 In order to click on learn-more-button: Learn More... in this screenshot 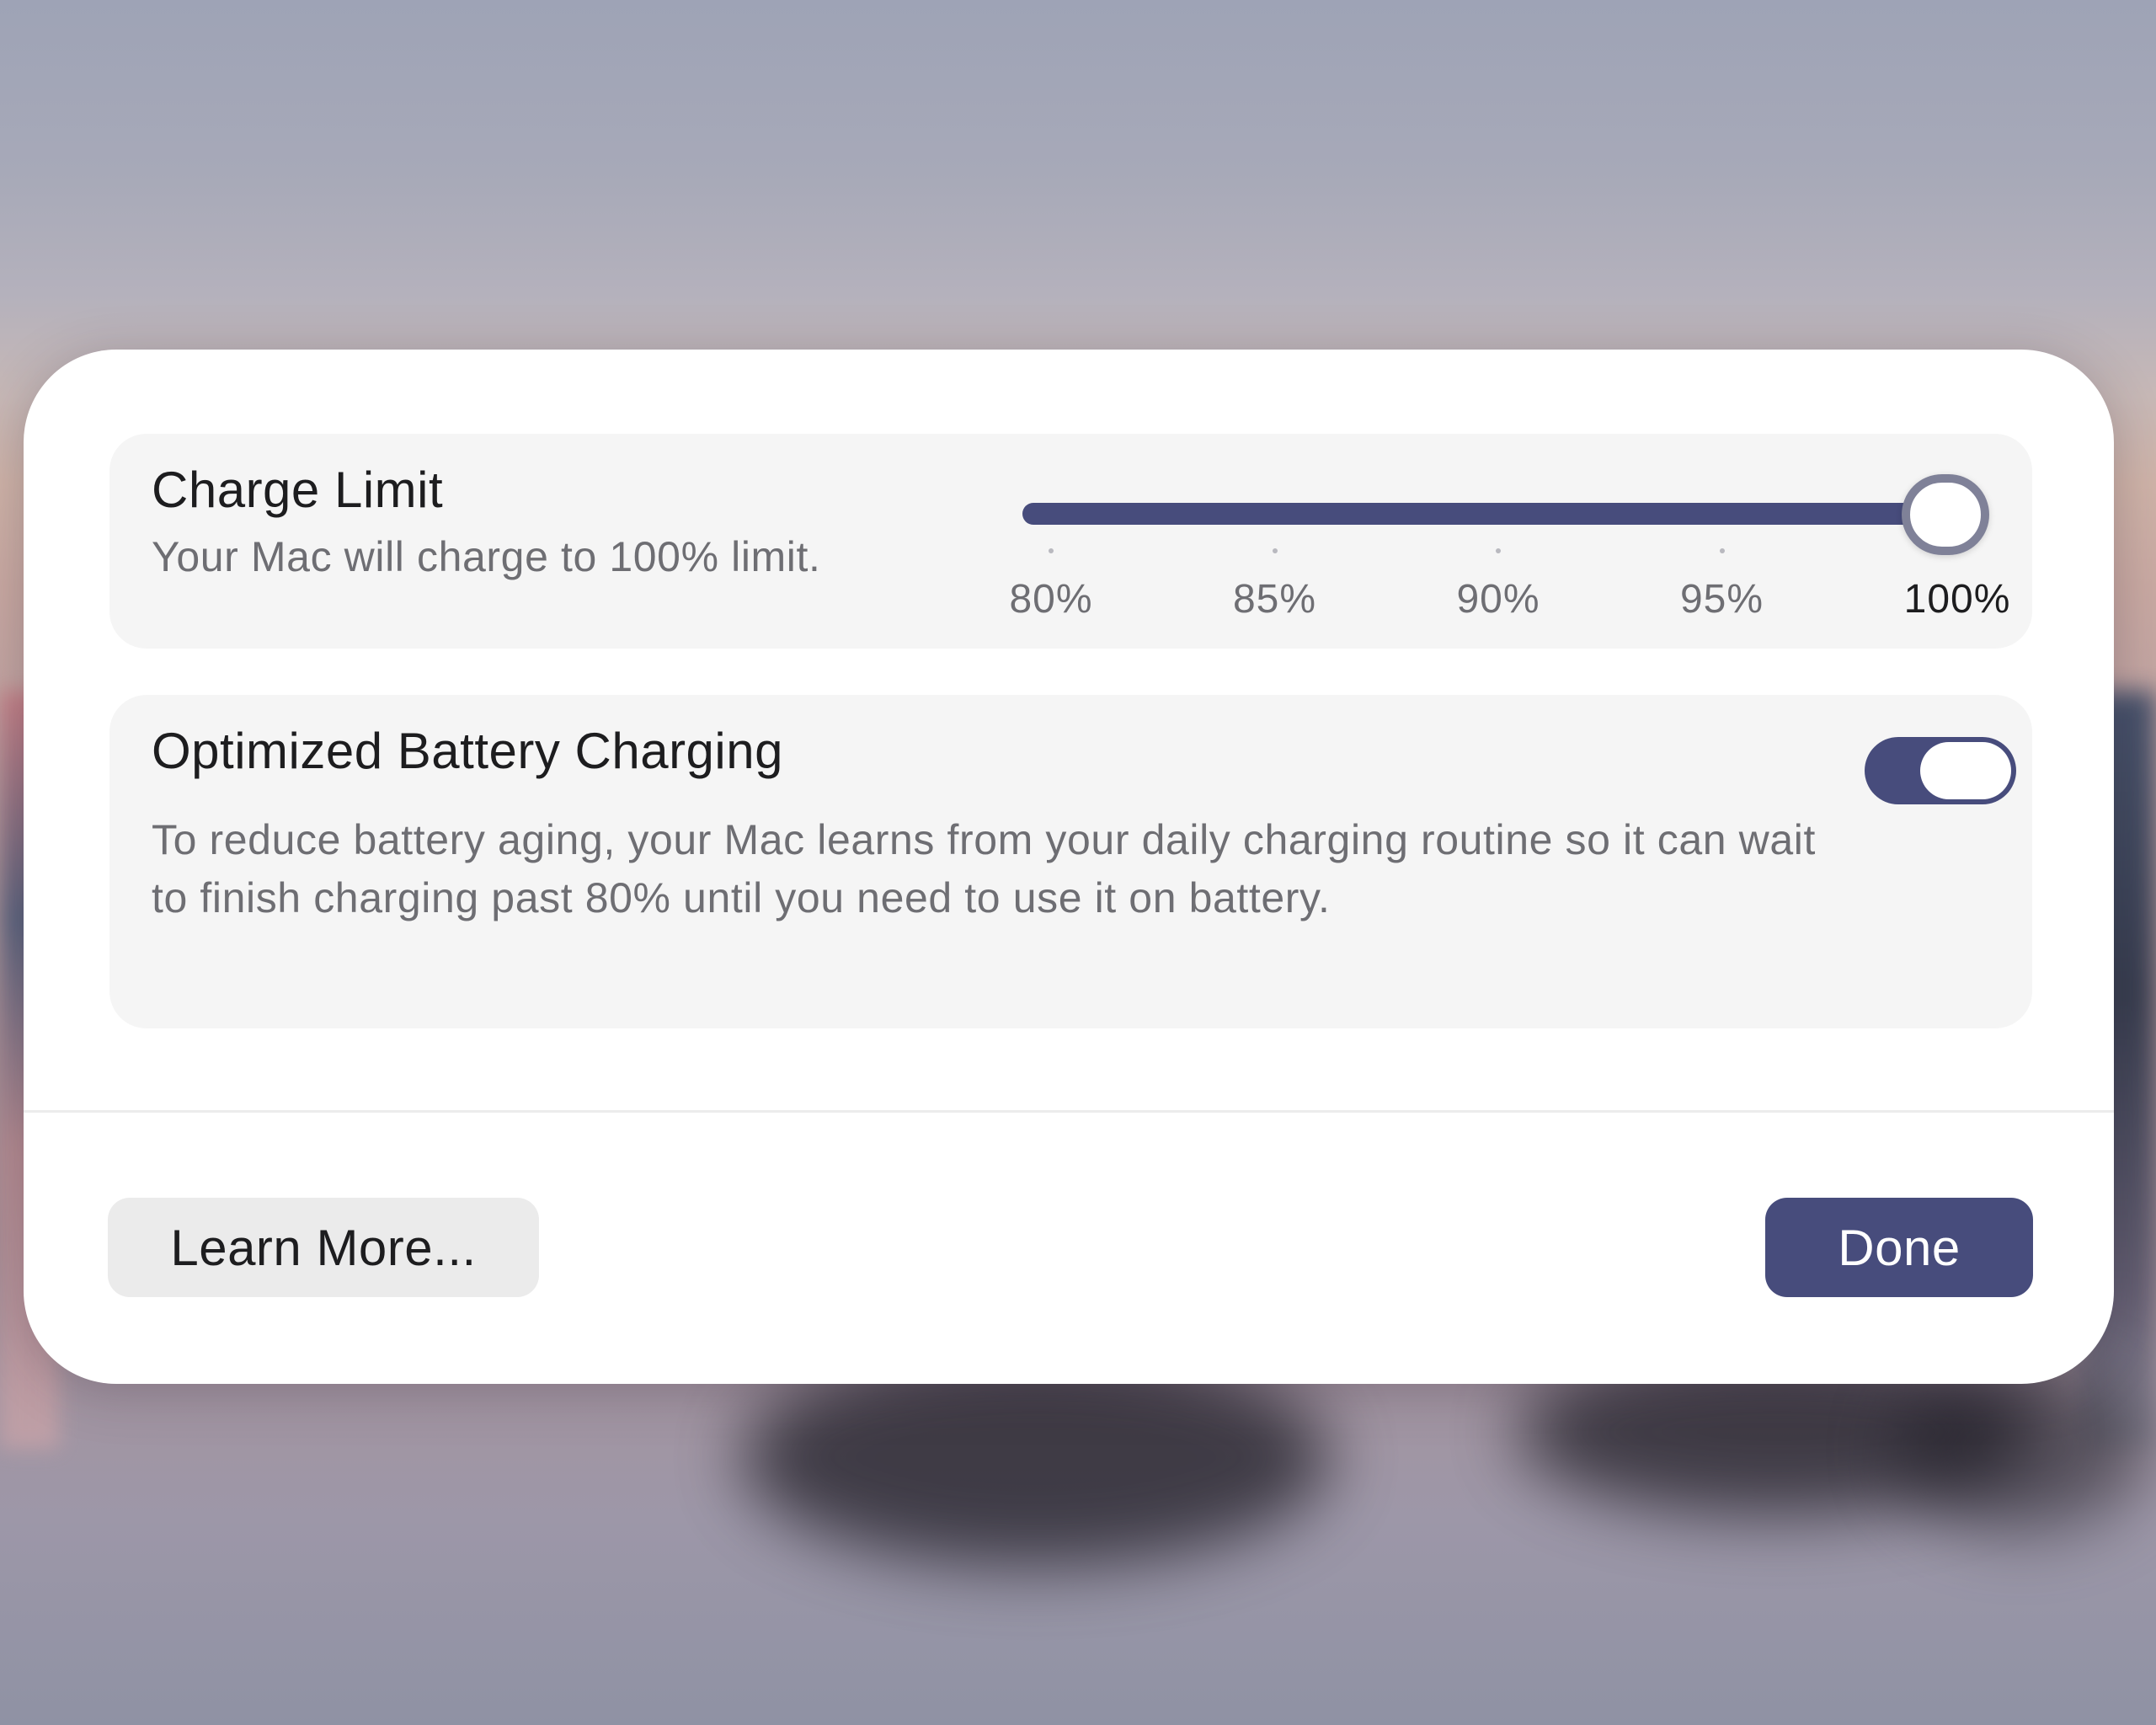, I will do `click(323, 1247)`.